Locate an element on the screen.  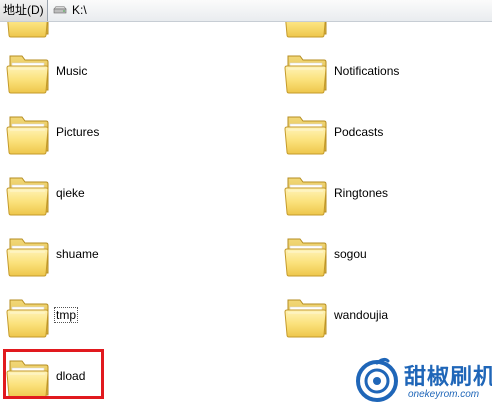
watermark-name: 甜椒刷机 is located at coordinates (448, 377).